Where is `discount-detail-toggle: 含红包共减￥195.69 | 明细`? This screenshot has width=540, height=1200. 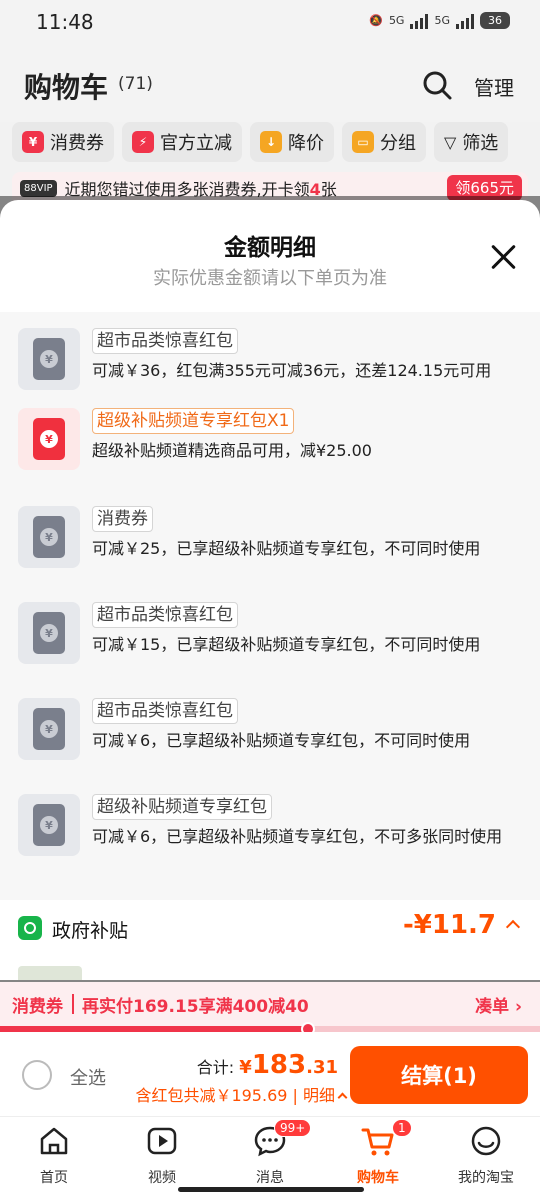 discount-detail-toggle: 含红包共减￥195.69 | 明细 is located at coordinates (241, 1094).